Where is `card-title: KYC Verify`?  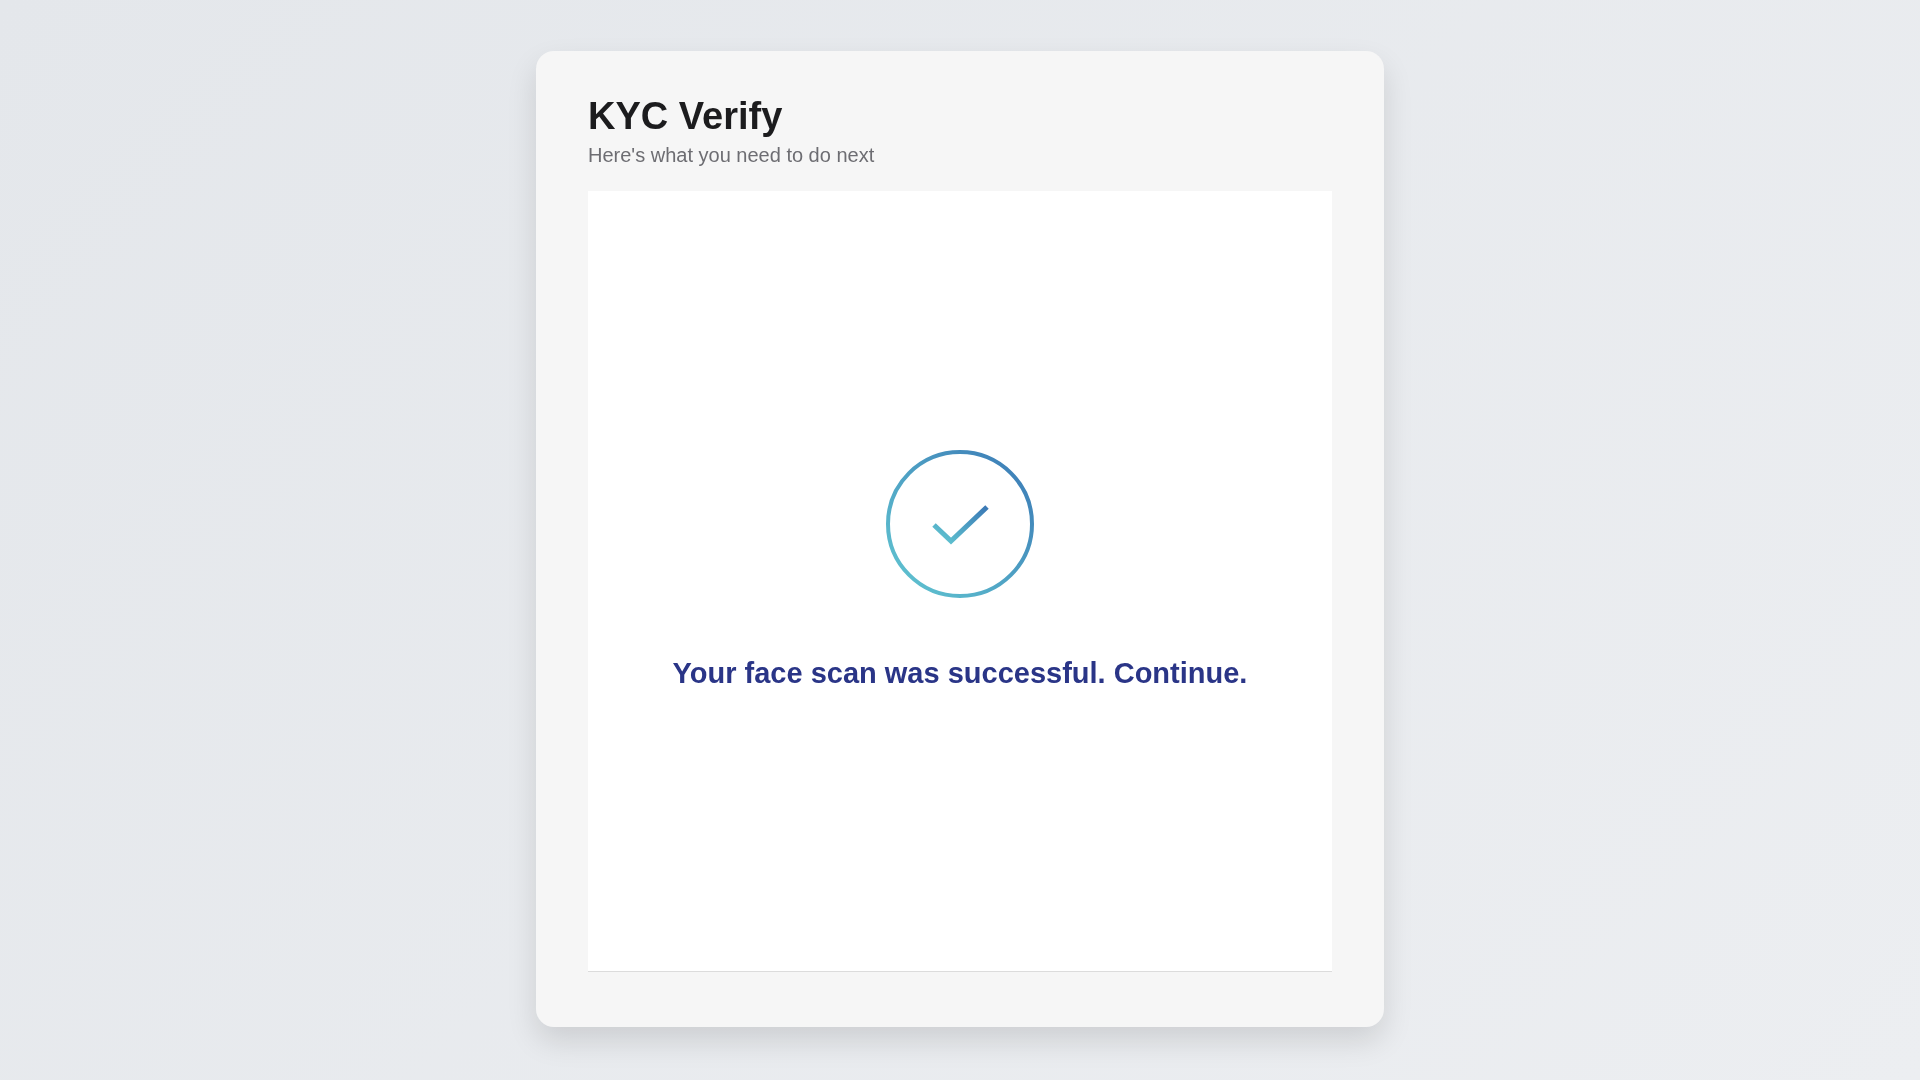
card-title: KYC Verify is located at coordinates (686, 116).